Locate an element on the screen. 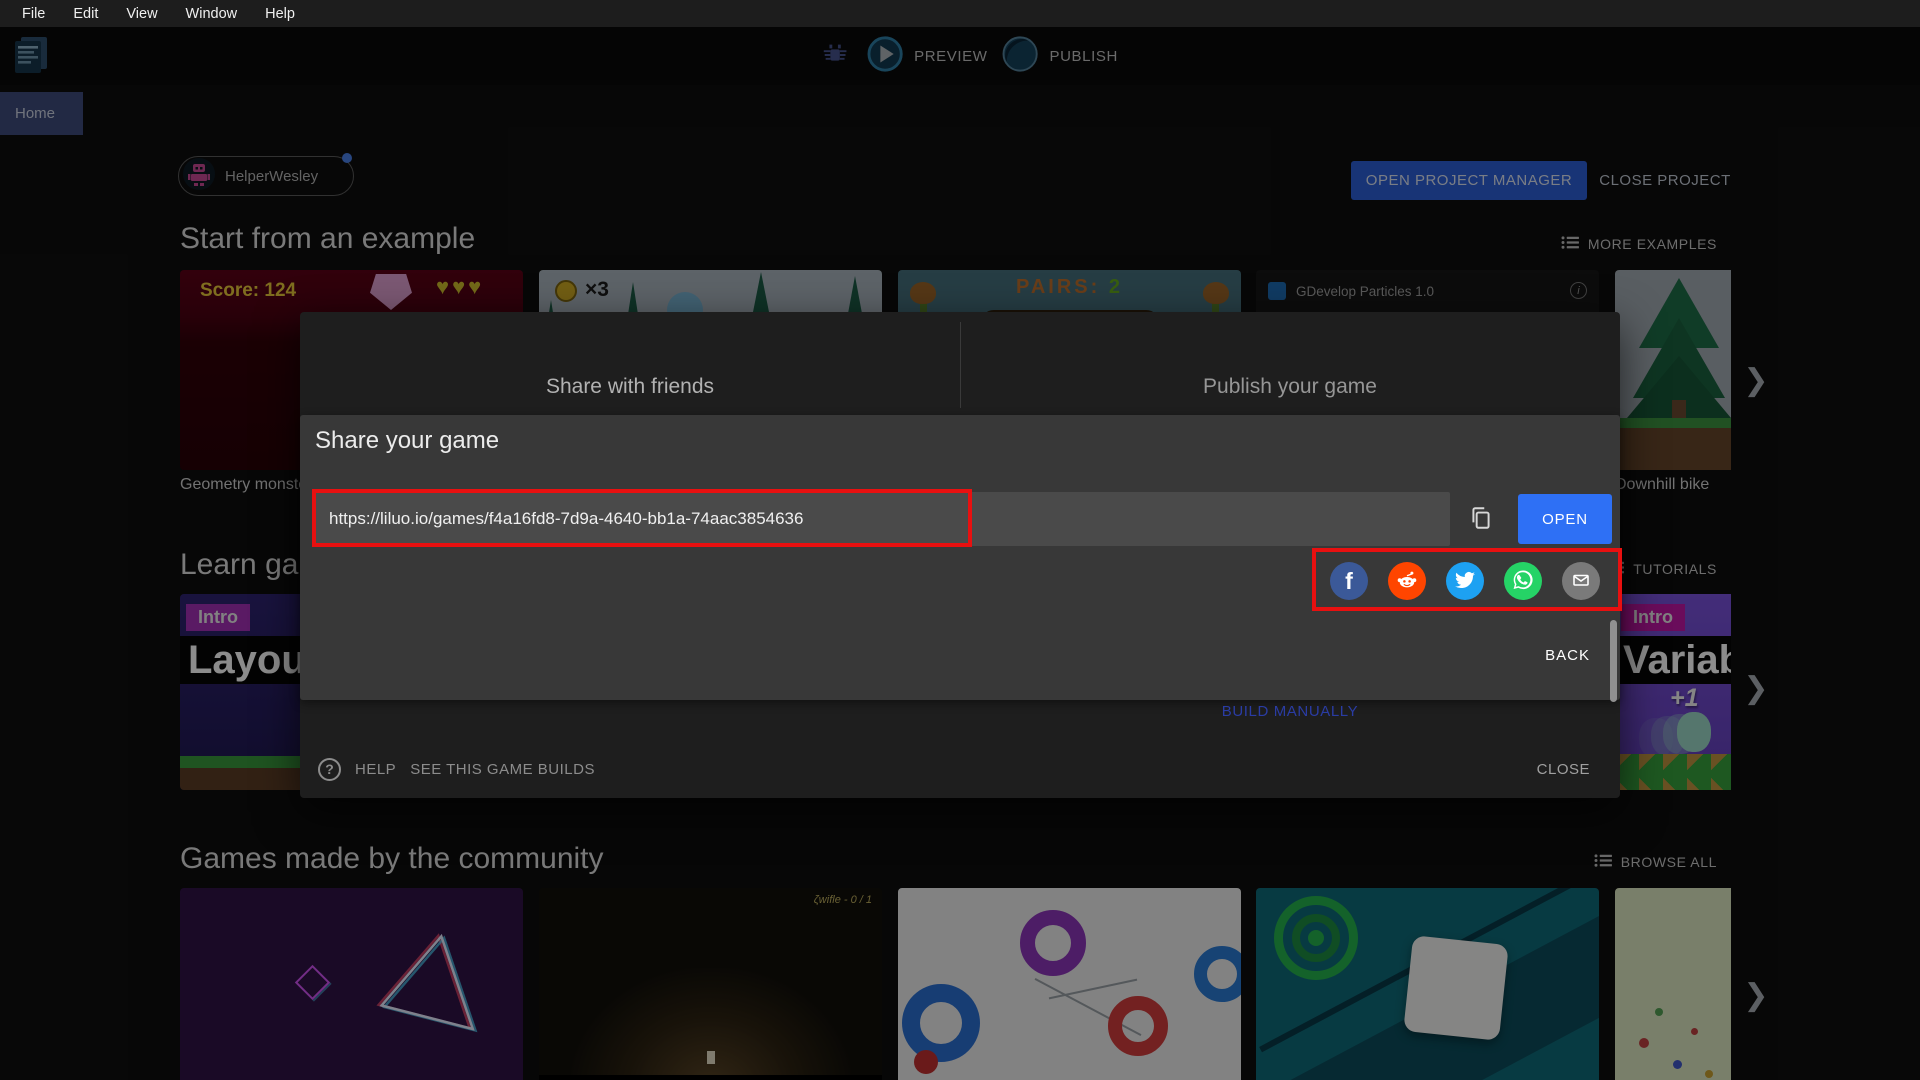 This screenshot has width=1920, height=1080. close-dialog-button: CLOSE is located at coordinates (1563, 769).